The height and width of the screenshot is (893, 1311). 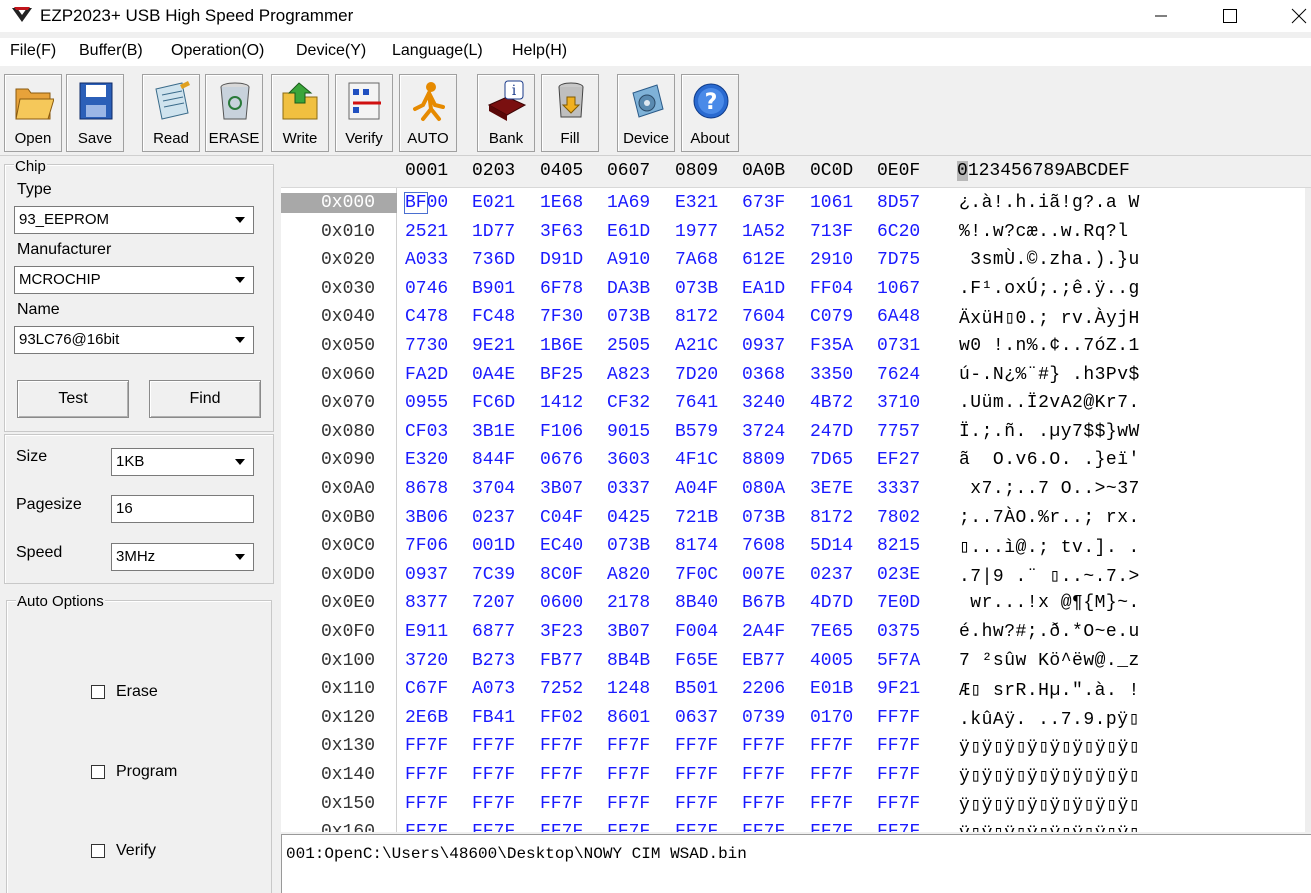 I want to click on hex-word: 2E6B, so click(x=426, y=718).